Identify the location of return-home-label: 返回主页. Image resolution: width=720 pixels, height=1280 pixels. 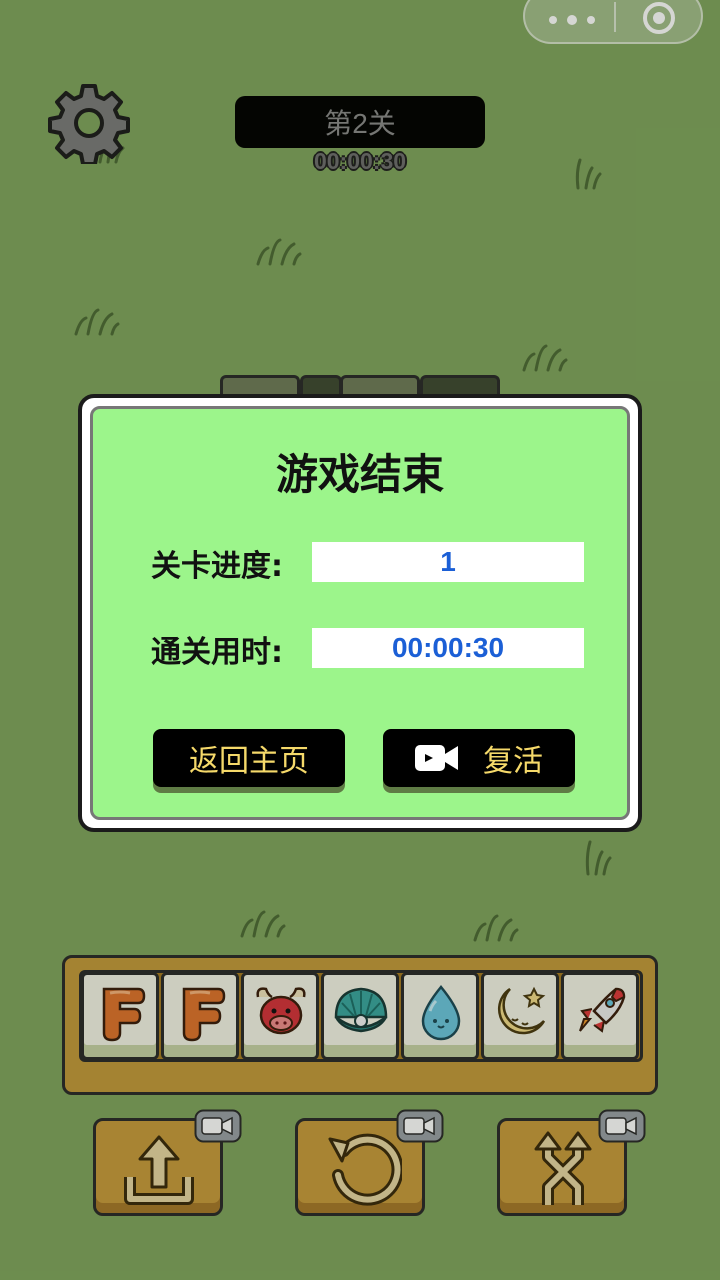
(249, 761).